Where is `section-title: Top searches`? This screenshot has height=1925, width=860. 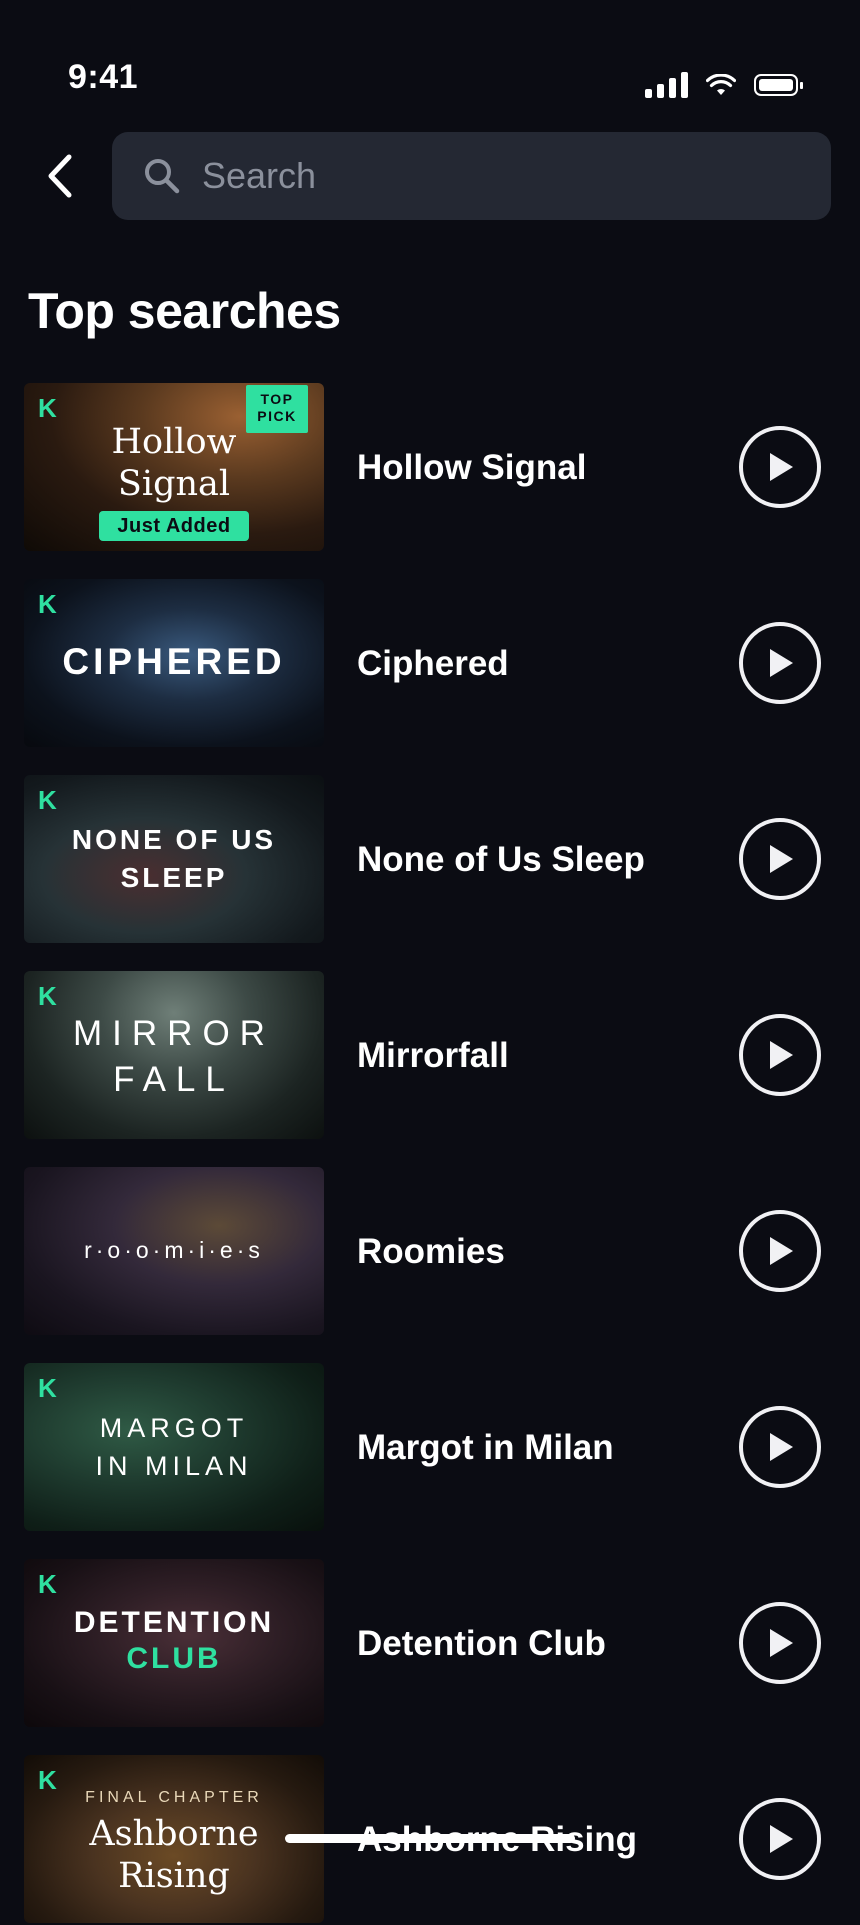
section-title: Top searches is located at coordinates (184, 311).